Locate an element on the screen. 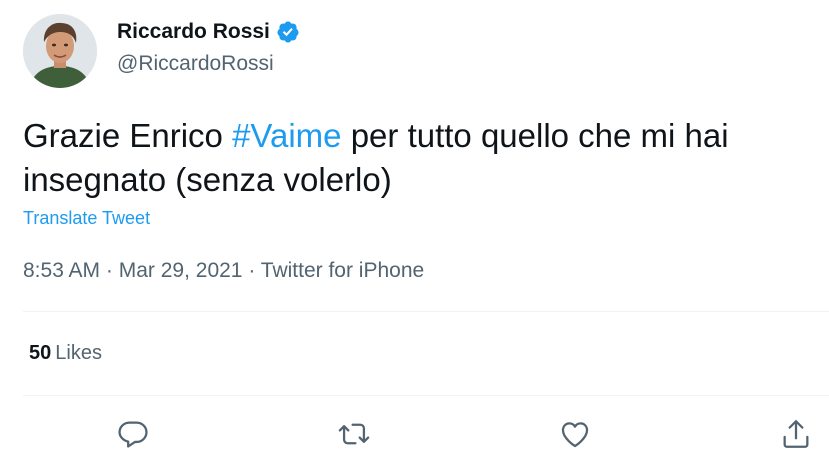 The height and width of the screenshot is (470, 829). tweet-text-before: Grazie Enrico is located at coordinates (128, 135).